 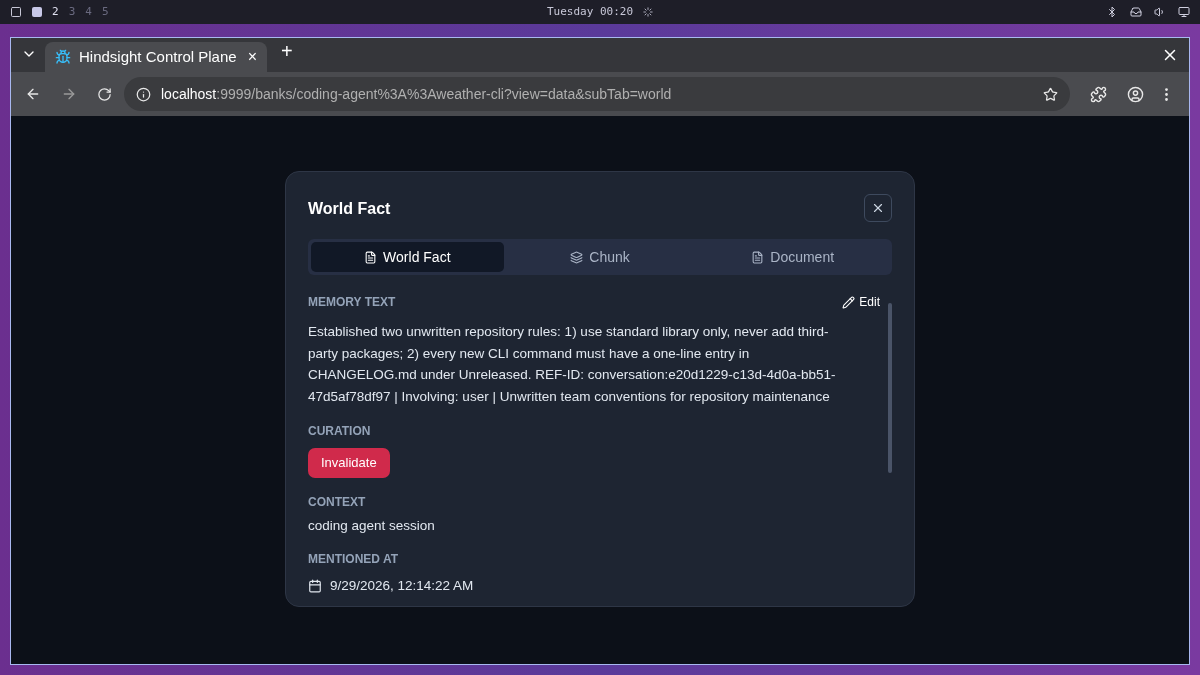 What do you see at coordinates (600, 257) in the screenshot?
I see `dialog-tab: Chunk` at bounding box center [600, 257].